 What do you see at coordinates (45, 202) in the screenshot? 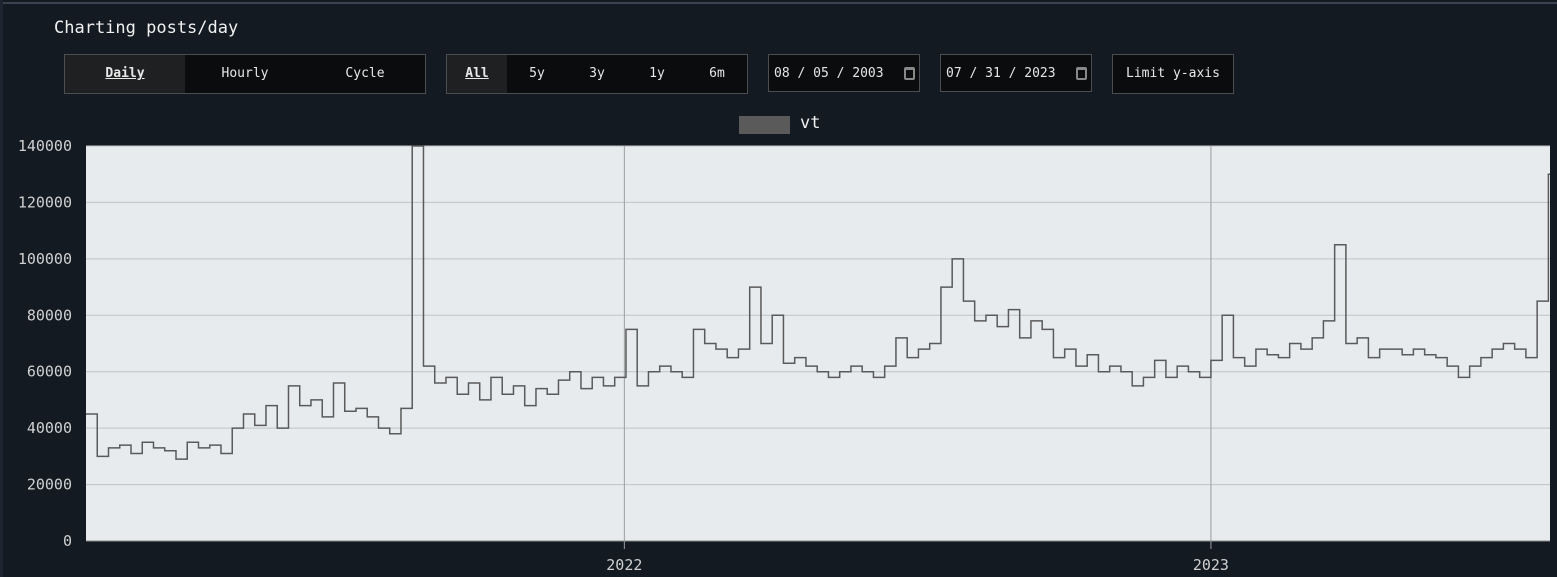
I see `y-tick-label: 120000` at bounding box center [45, 202].